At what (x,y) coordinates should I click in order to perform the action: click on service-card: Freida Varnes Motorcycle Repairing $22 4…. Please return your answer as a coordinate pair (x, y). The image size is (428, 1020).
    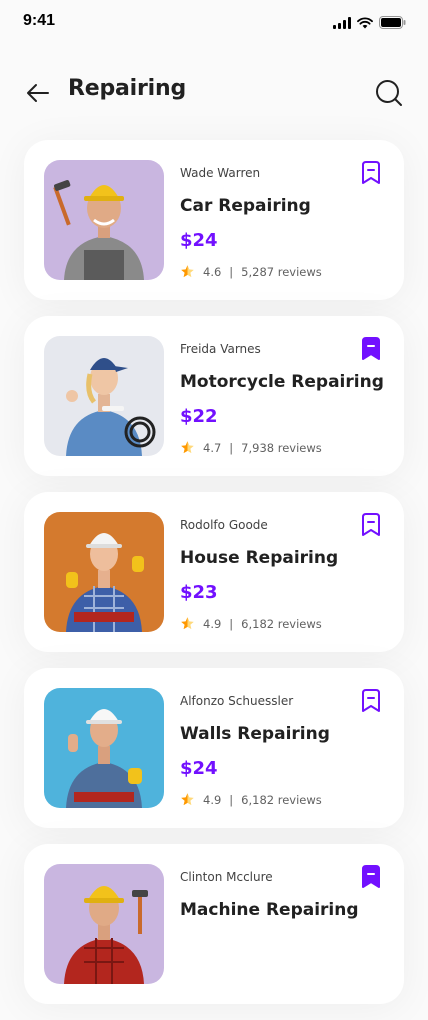
    Looking at the image, I should click on (214, 396).